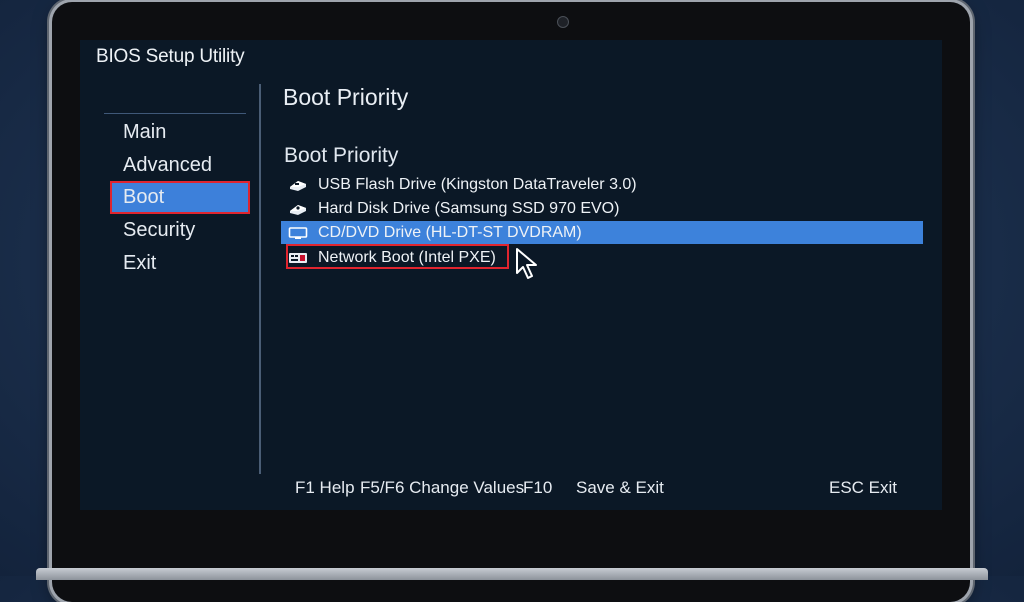 This screenshot has height=602, width=1024. What do you see at coordinates (180, 197) in the screenshot?
I see `menu-item-boot: Boot` at bounding box center [180, 197].